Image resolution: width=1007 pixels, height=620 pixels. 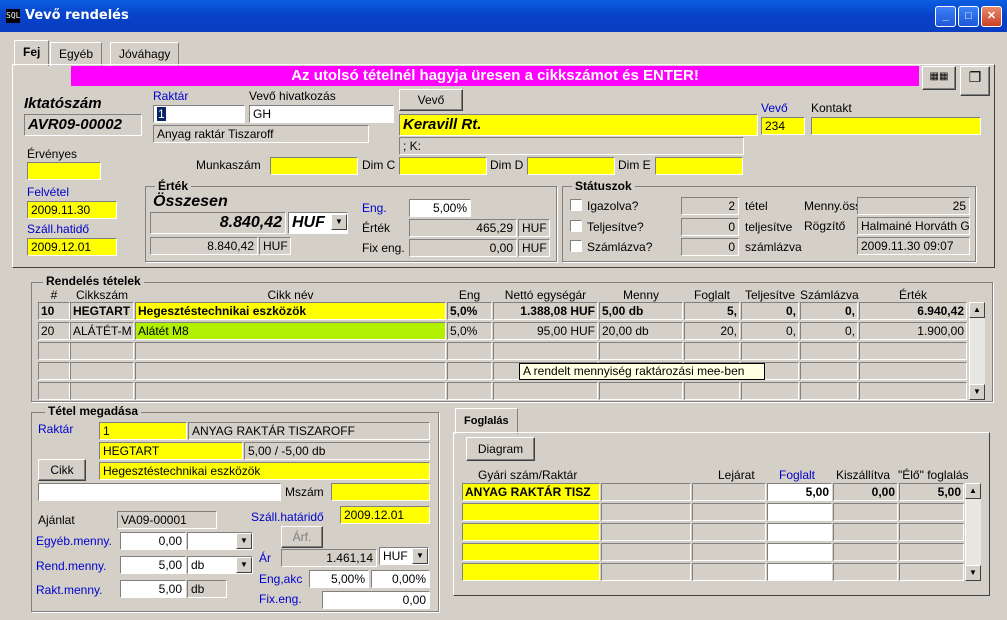 What do you see at coordinates (145, 54) in the screenshot?
I see `tab-jovahagy: Jóváhagy` at bounding box center [145, 54].